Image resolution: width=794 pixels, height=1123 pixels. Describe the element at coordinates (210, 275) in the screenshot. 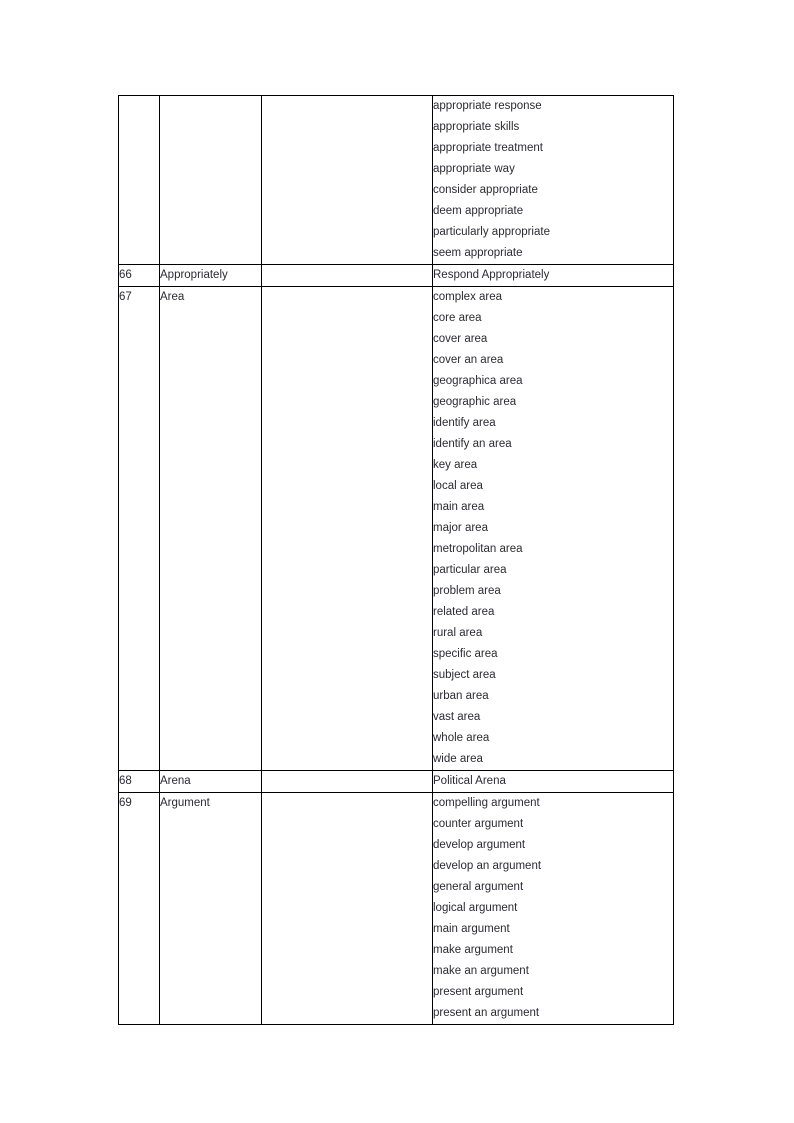

I see `cell-headword: Appropriately` at that location.